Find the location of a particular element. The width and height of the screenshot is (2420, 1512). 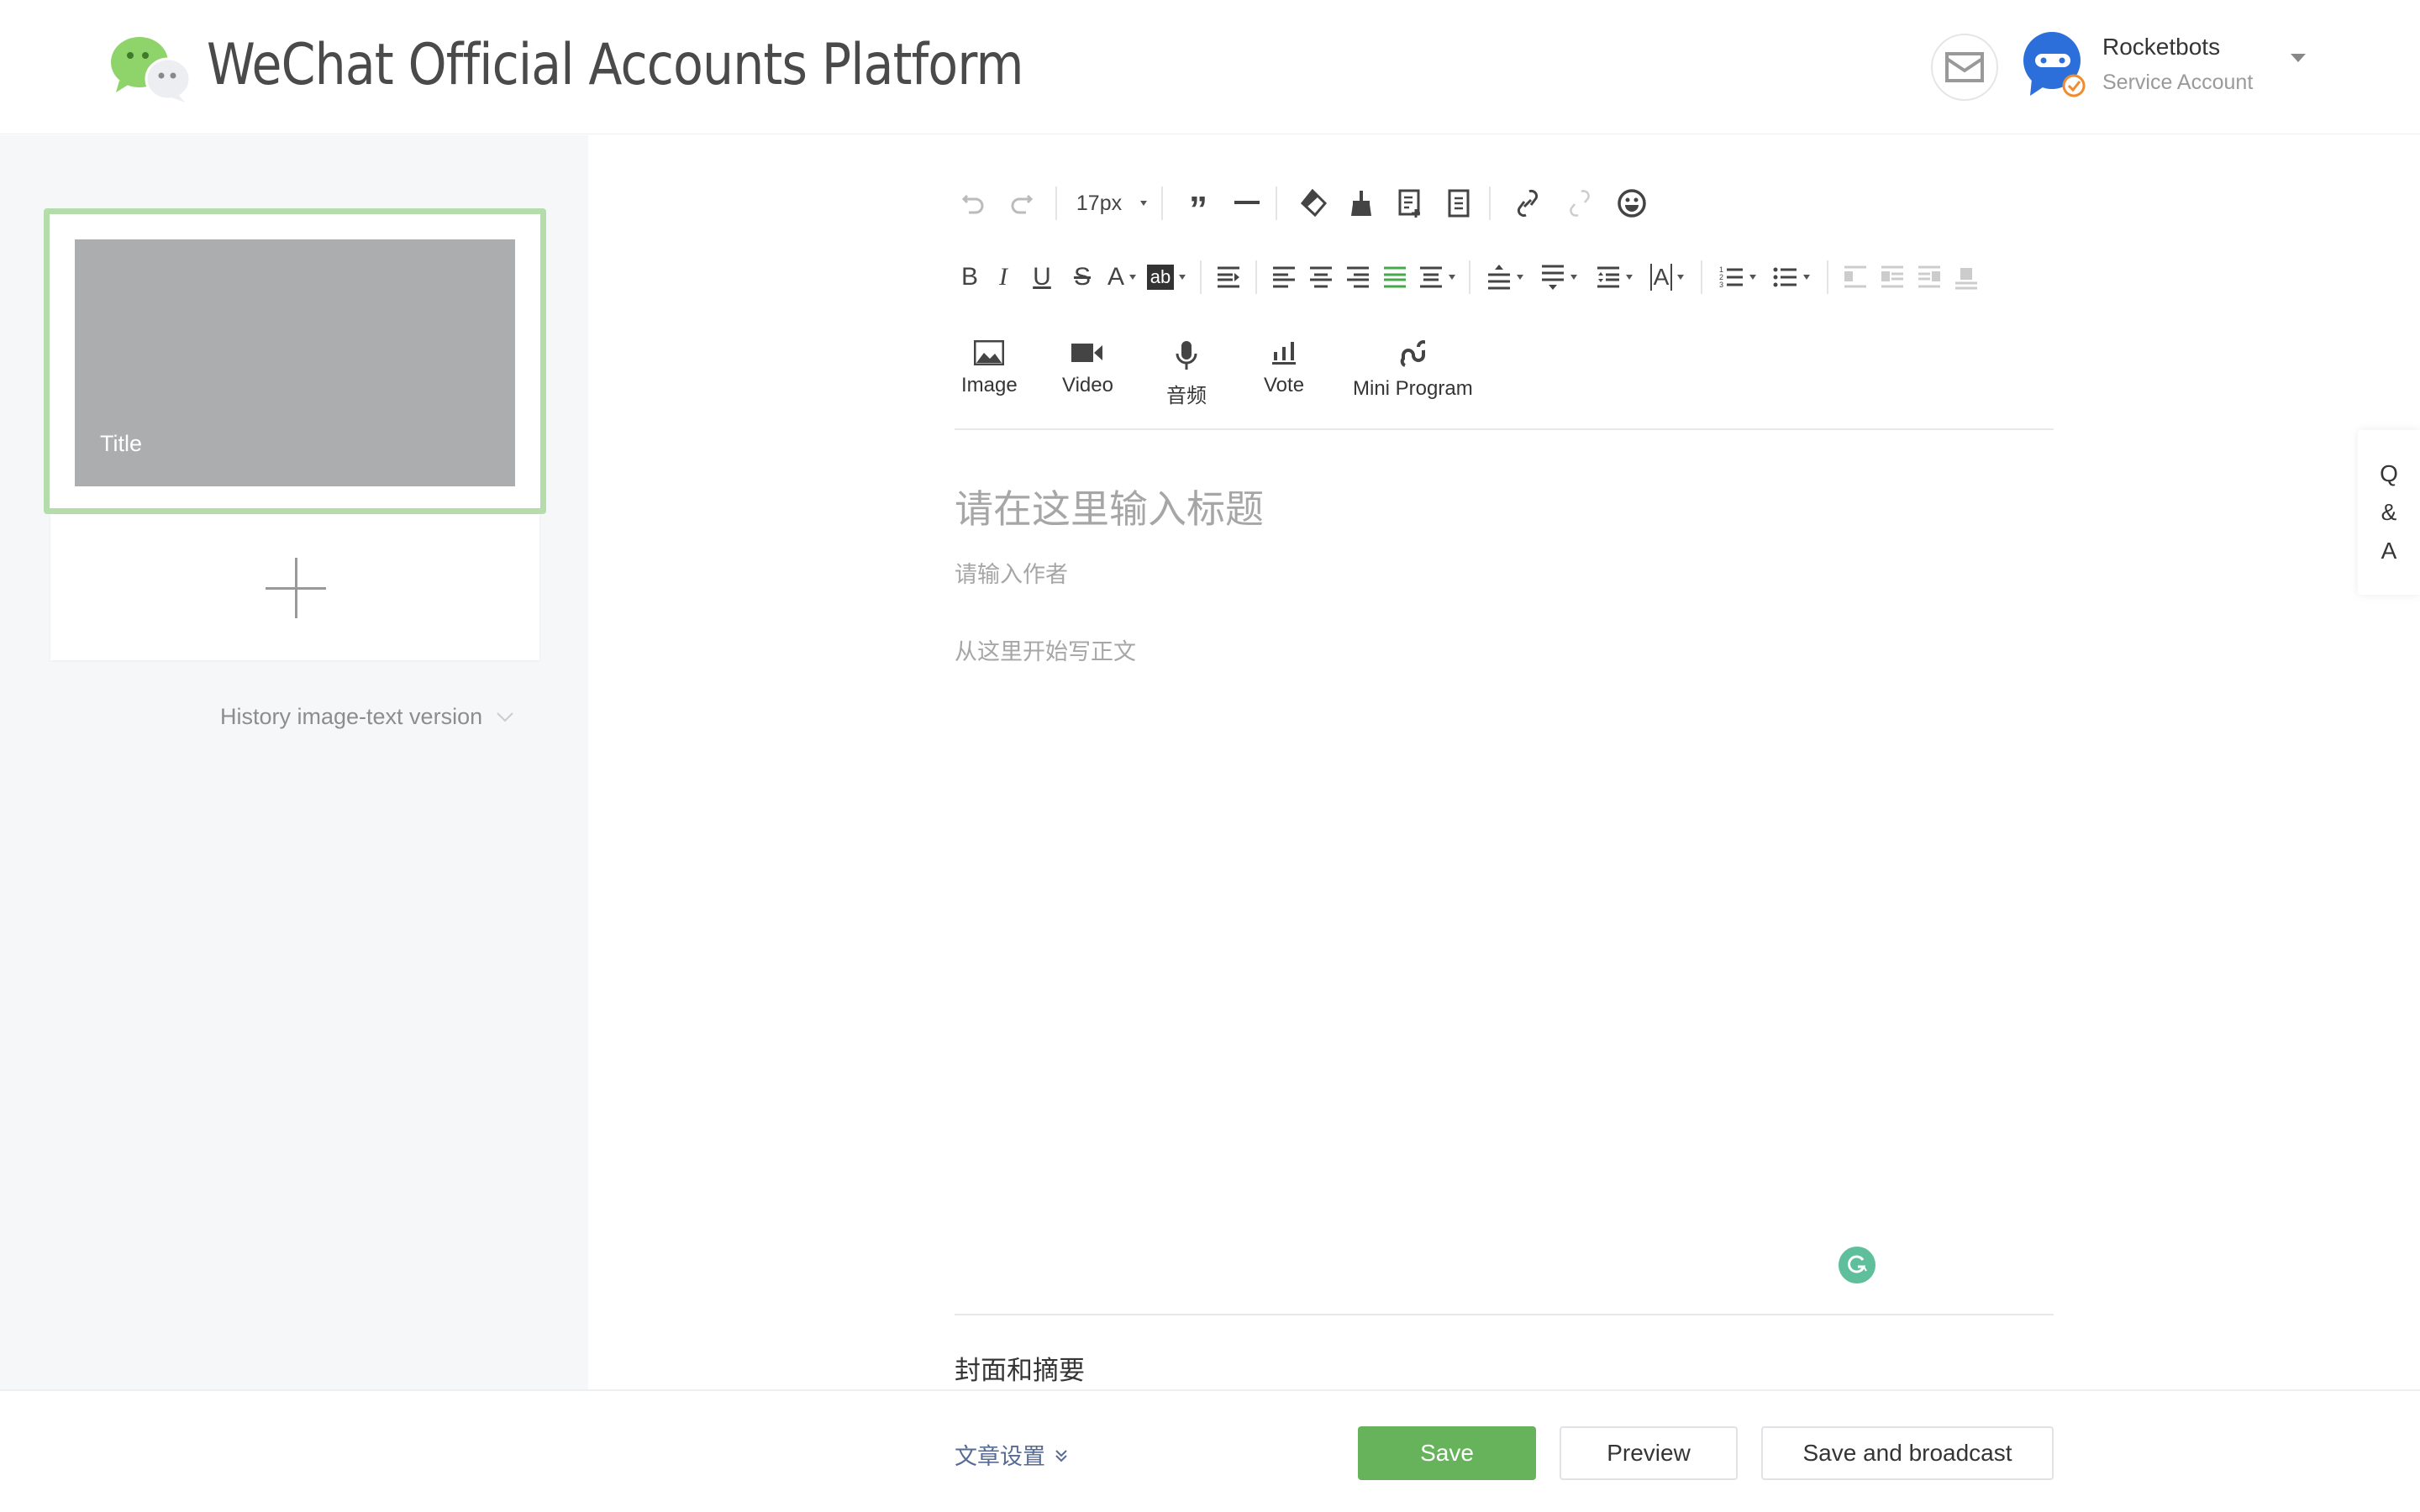

underline-button: U is located at coordinates (1042, 277).